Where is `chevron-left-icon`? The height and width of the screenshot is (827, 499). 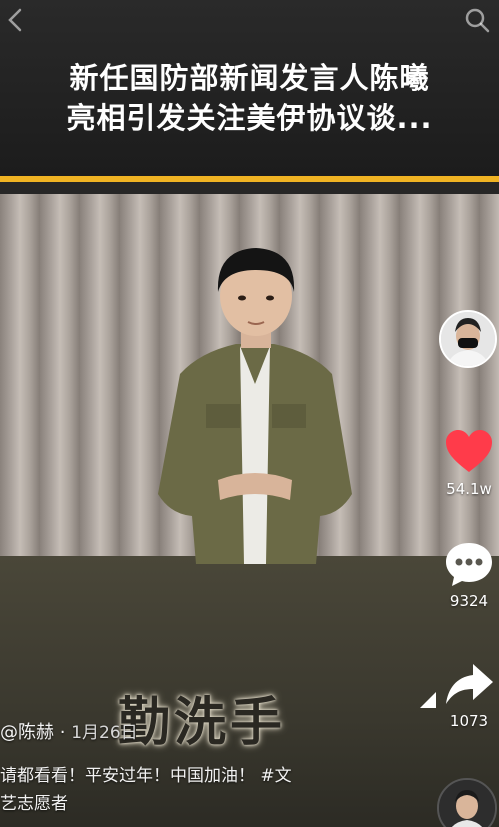
chevron-left-icon is located at coordinates (16, 20).